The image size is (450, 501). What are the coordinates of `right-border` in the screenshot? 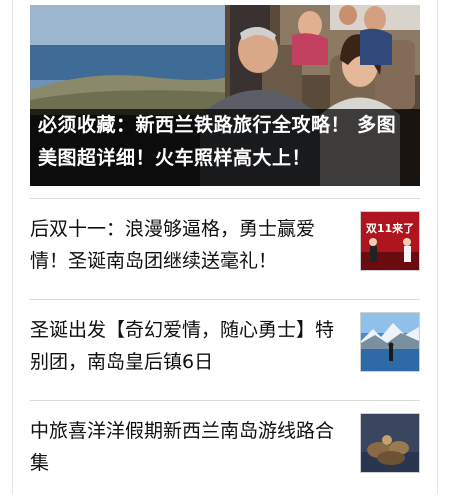 It's located at (437, 247).